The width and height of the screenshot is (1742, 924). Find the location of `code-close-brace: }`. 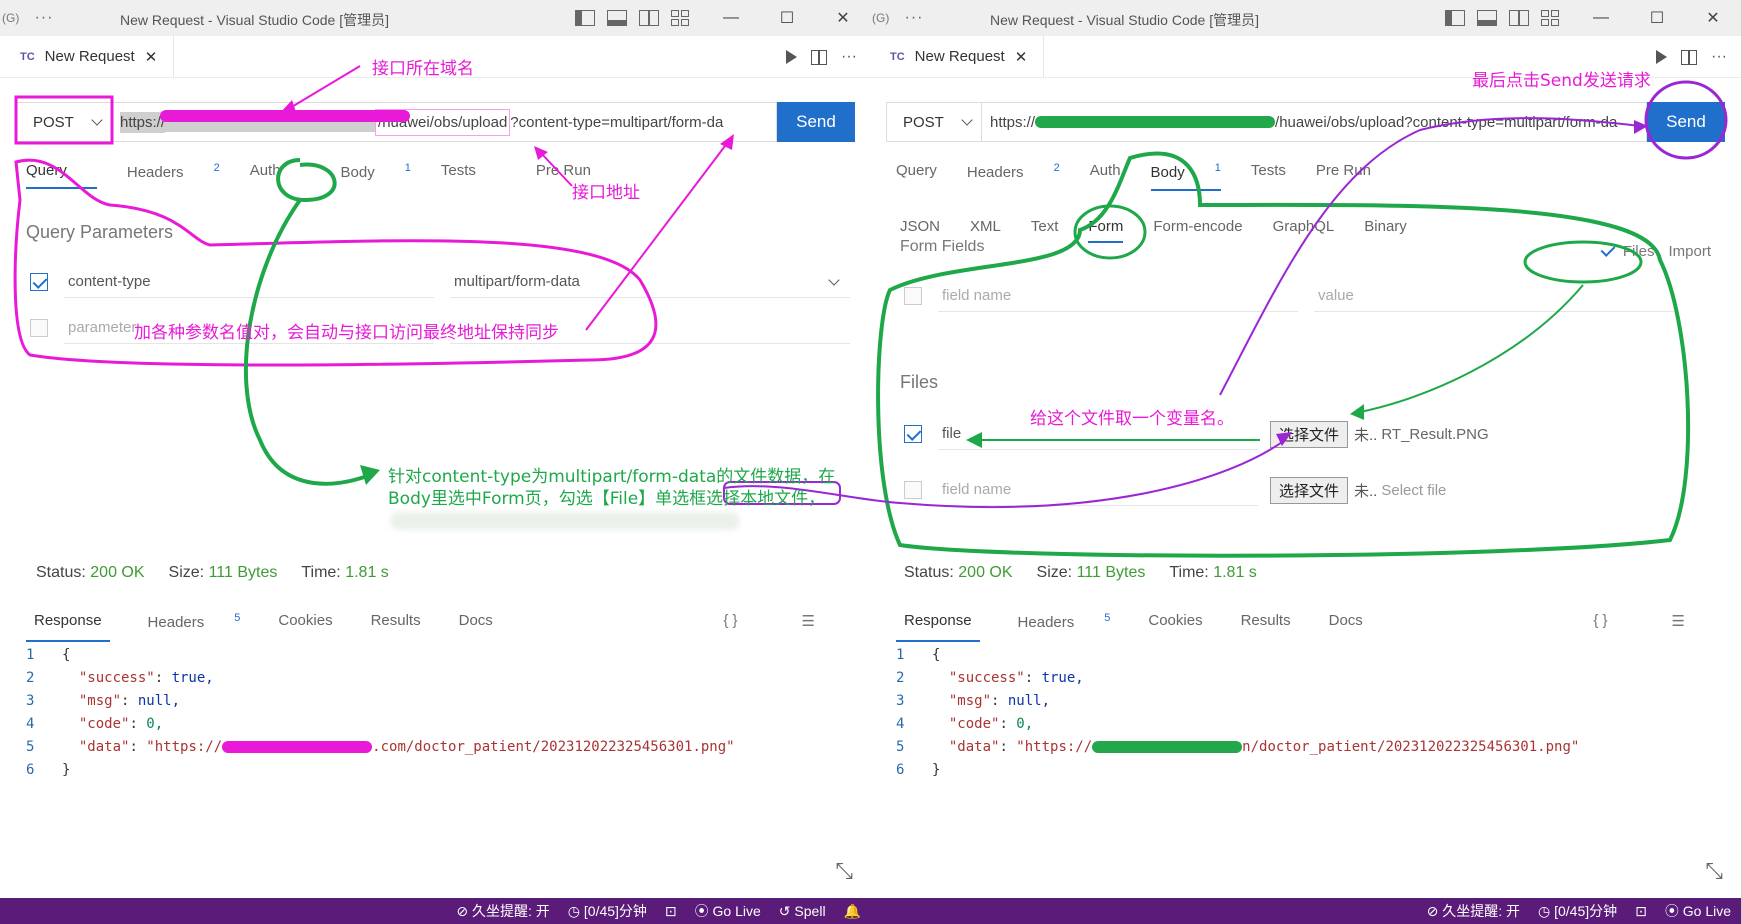

code-close-brace: } is located at coordinates (66, 770).